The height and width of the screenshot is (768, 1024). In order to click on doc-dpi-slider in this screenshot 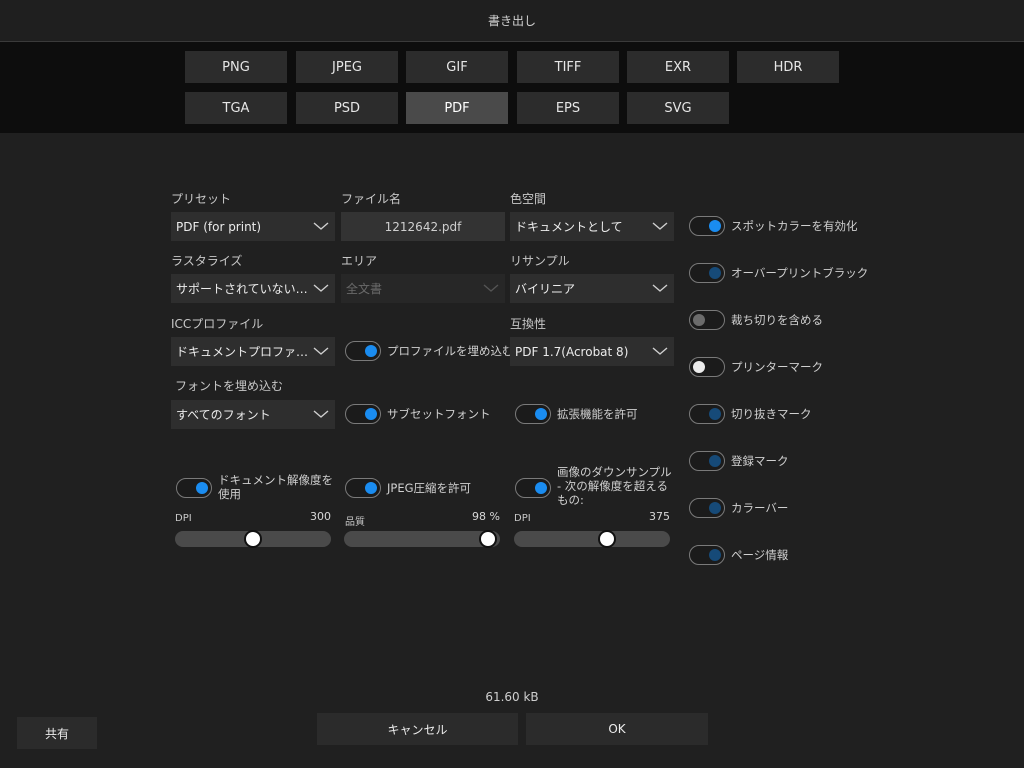, I will do `click(253, 539)`.